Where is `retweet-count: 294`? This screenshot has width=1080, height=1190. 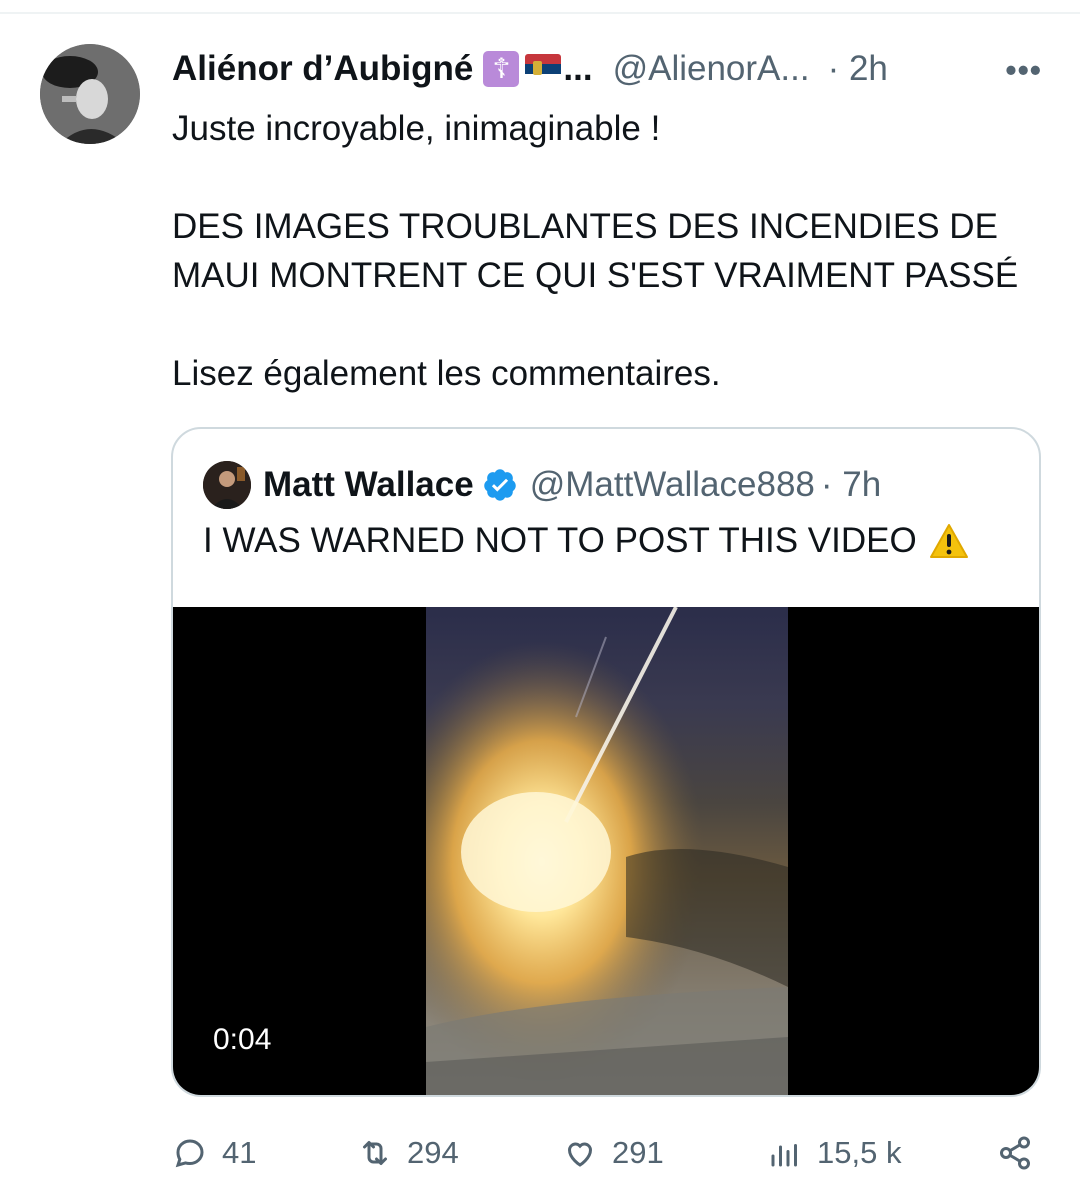 retweet-count: 294 is located at coordinates (433, 1152).